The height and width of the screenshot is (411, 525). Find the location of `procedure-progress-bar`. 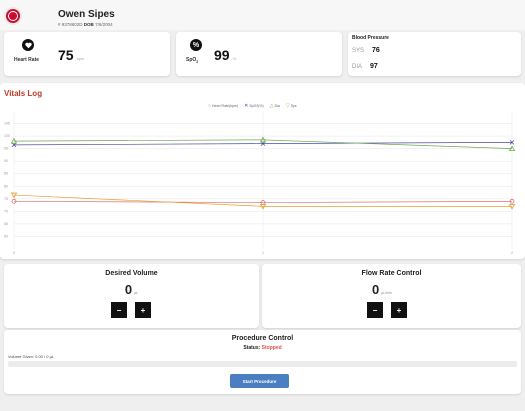

procedure-progress-bar is located at coordinates (262, 364).